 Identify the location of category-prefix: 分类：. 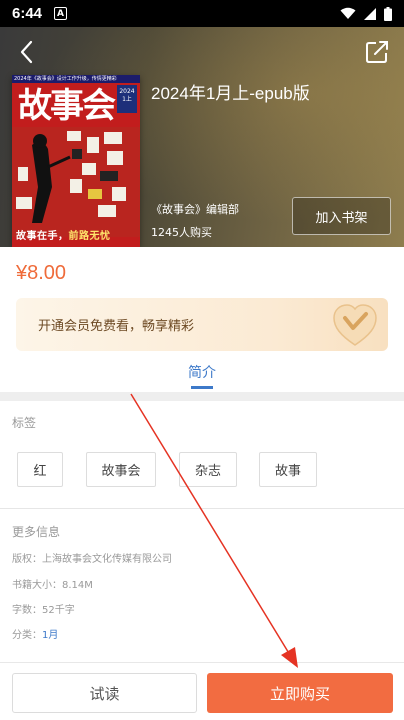
(27, 635).